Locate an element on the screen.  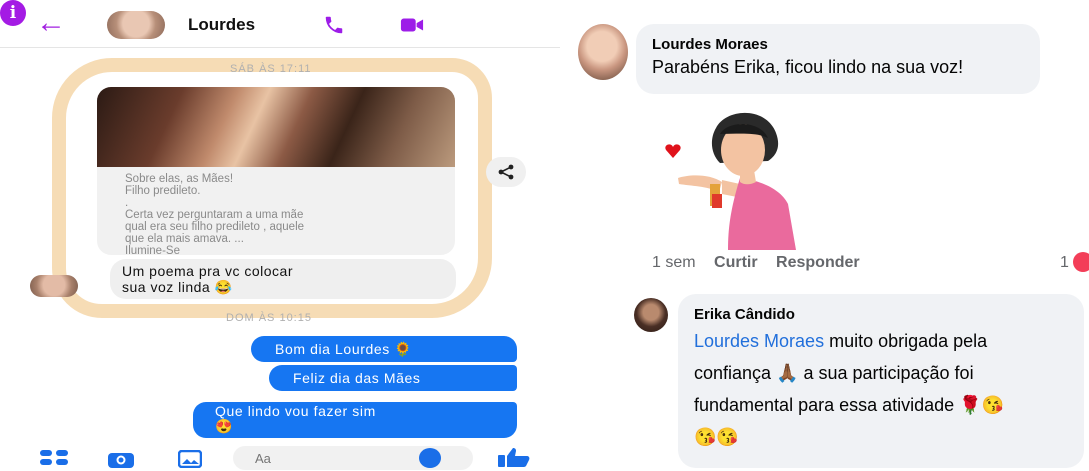
kiss-sticker is located at coordinates (730, 181).